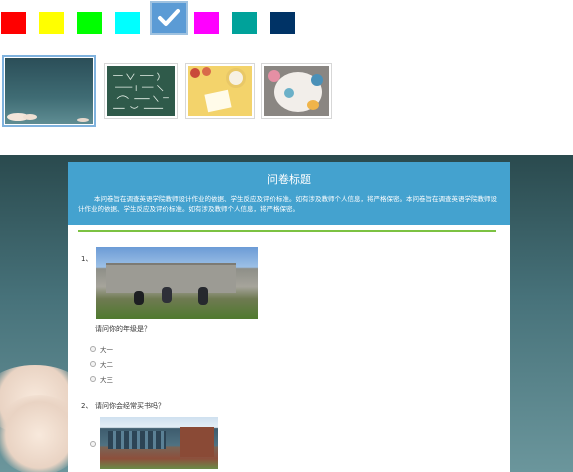 The image size is (573, 472). I want to click on option-row, so click(95, 444).